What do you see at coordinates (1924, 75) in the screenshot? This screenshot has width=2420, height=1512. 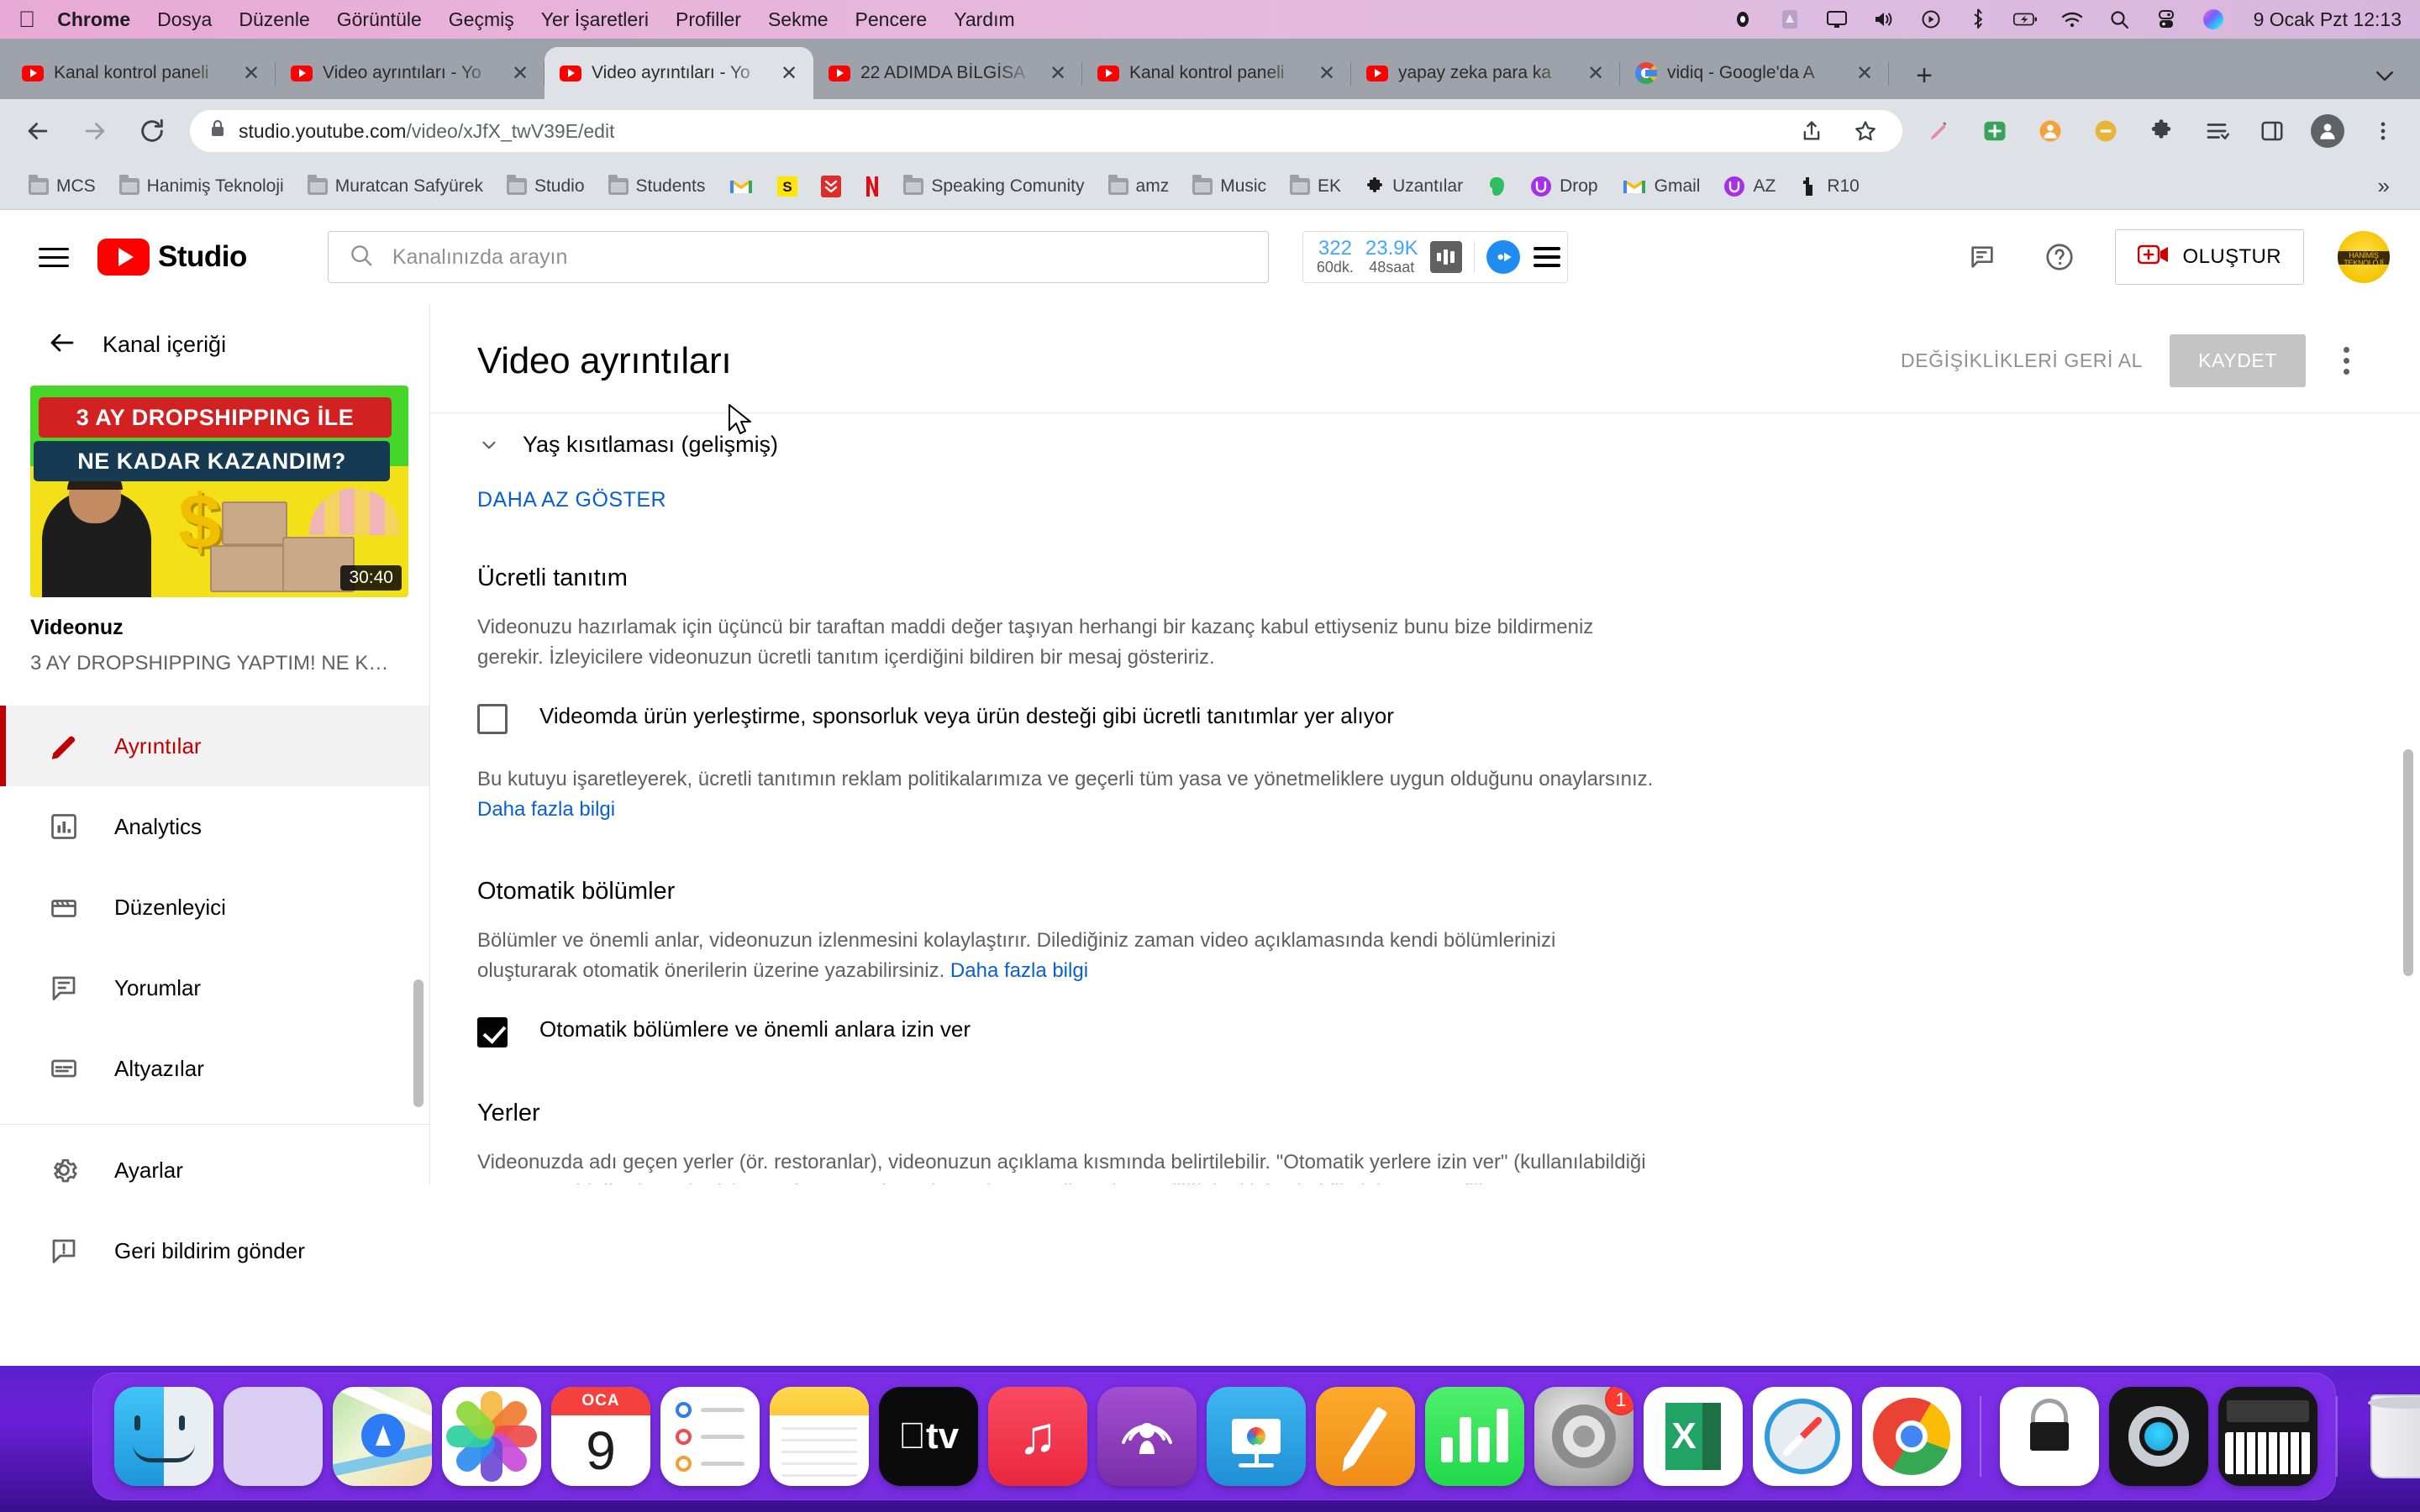 I see `new-tab-button: +` at bounding box center [1924, 75].